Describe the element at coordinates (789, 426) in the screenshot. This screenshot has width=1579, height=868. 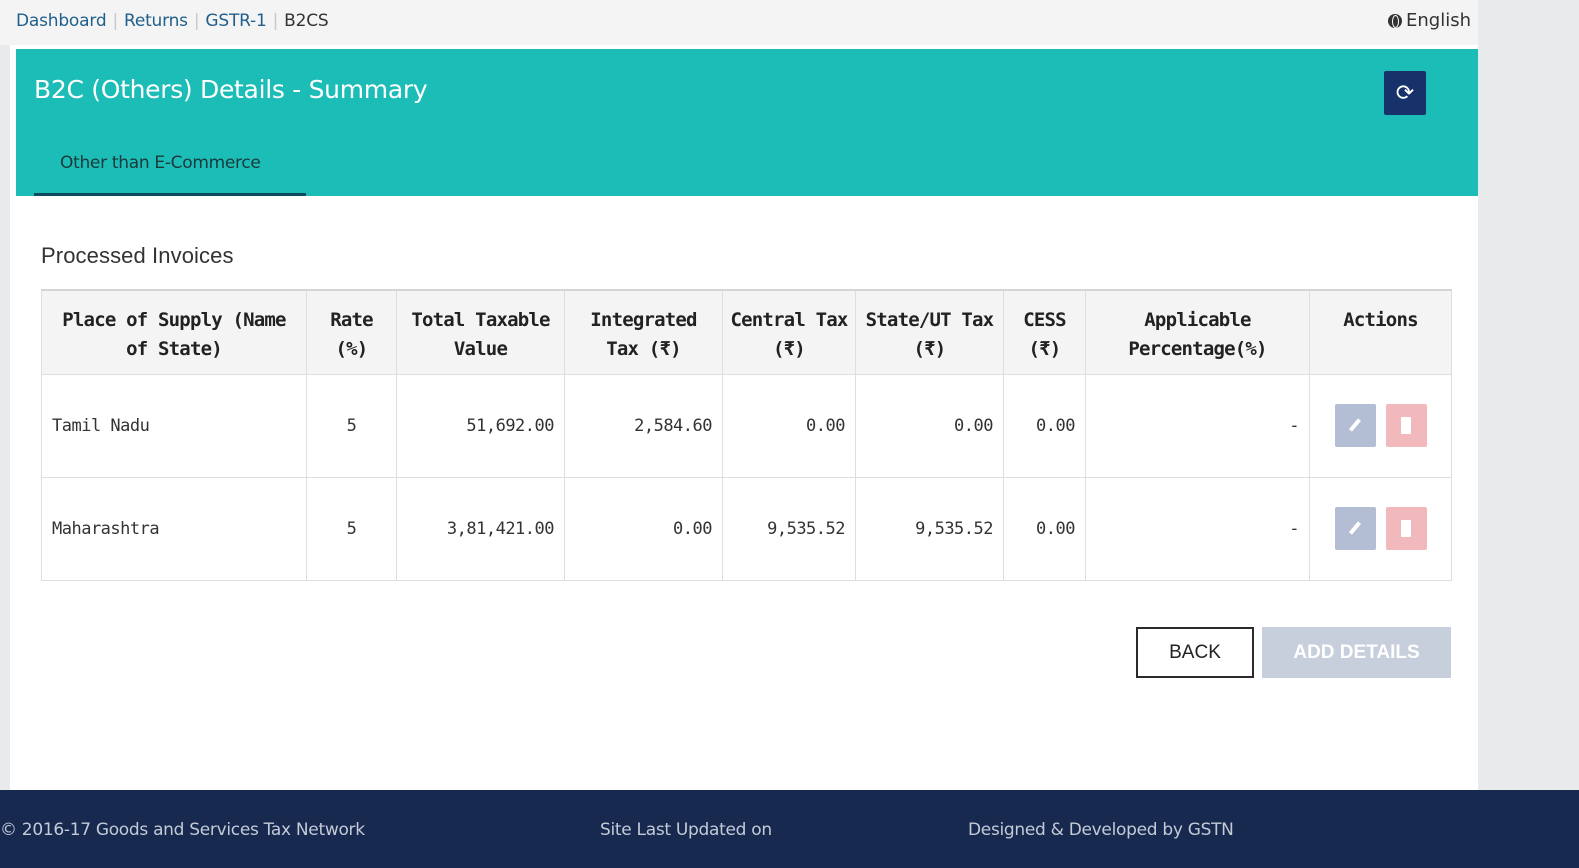
I see `cell-central-tax: 0.00` at that location.